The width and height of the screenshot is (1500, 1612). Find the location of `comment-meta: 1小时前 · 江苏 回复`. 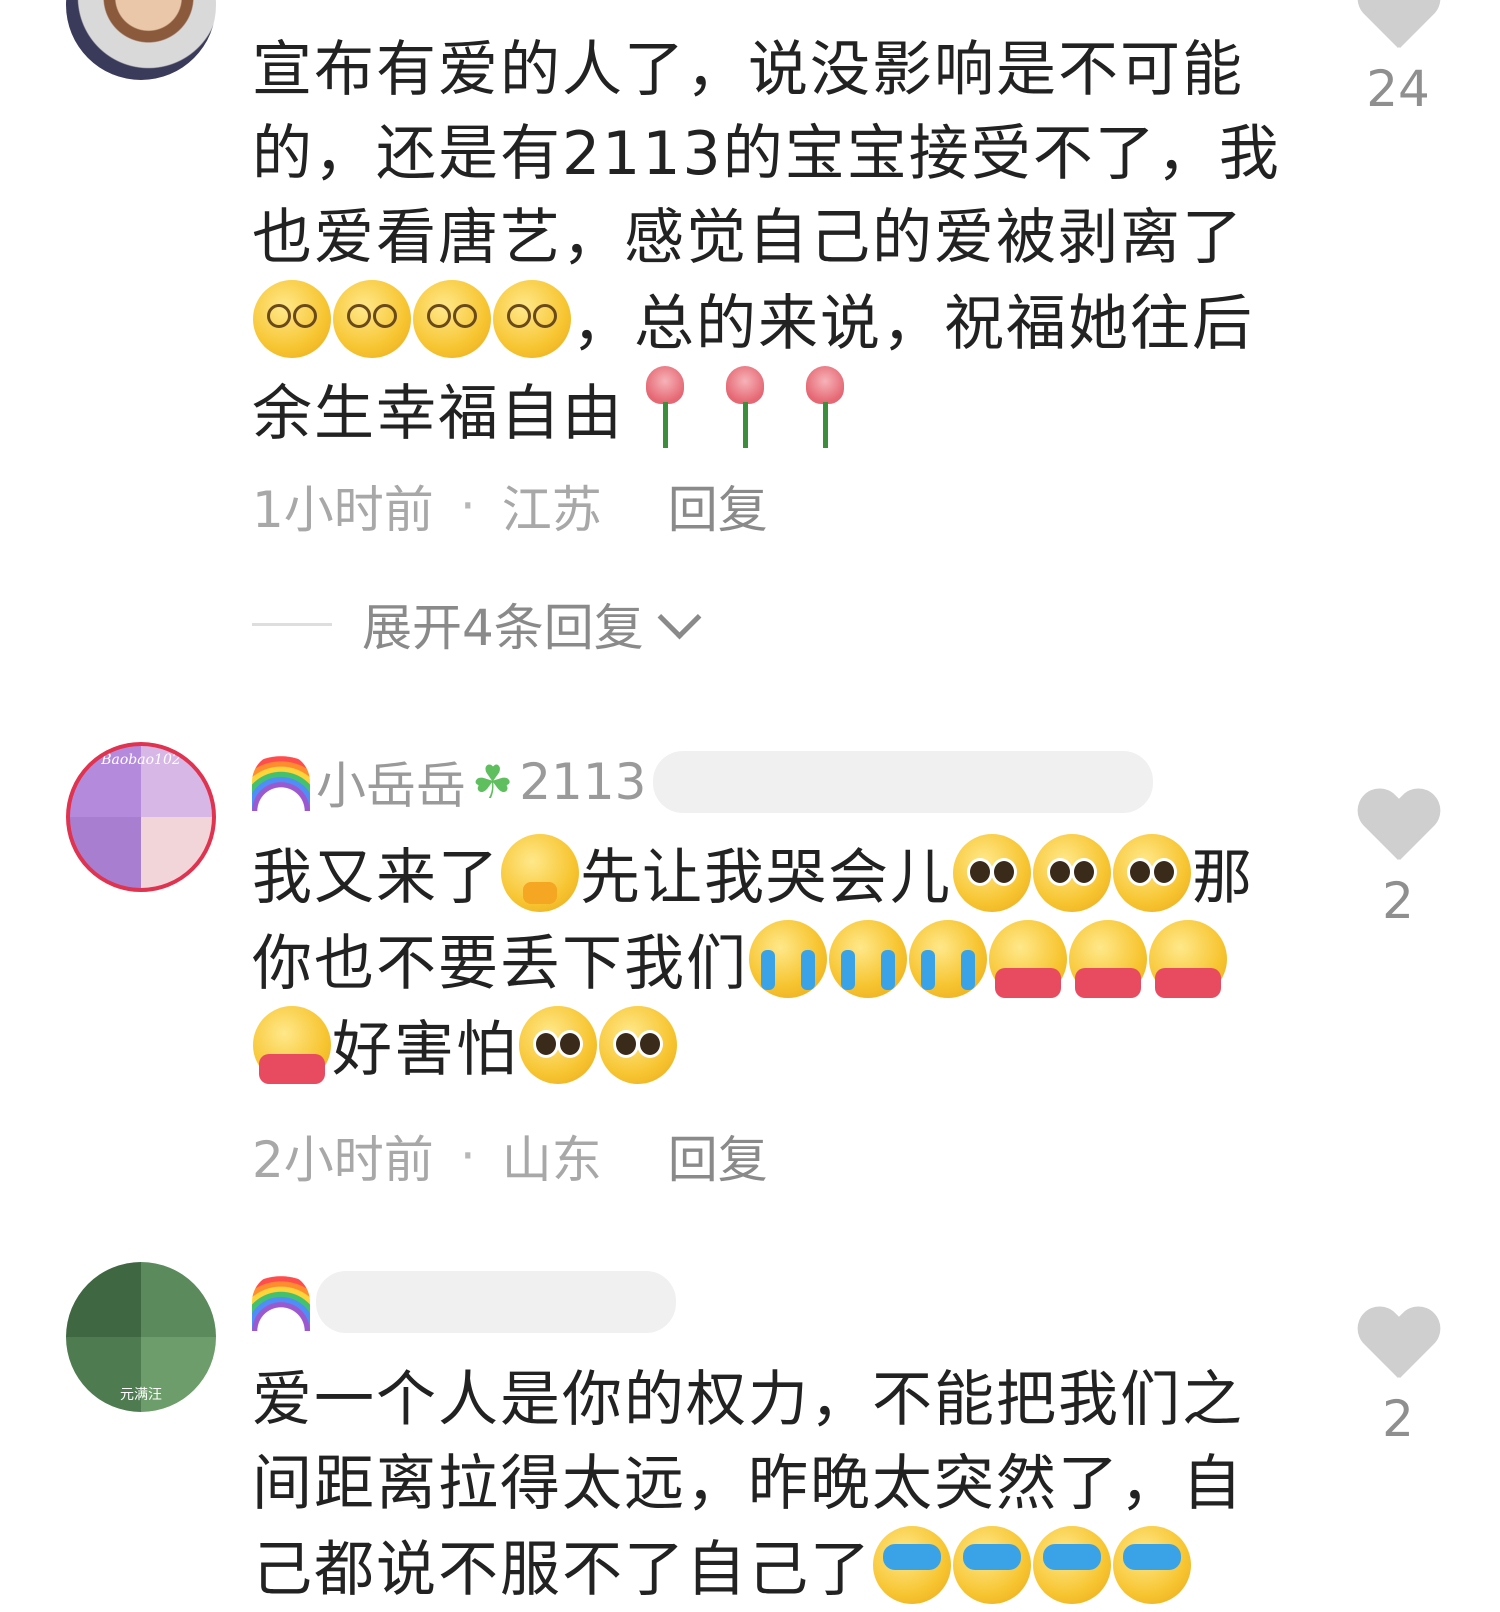

comment-meta: 1小时前 · 江苏 回复 is located at coordinates (510, 506).